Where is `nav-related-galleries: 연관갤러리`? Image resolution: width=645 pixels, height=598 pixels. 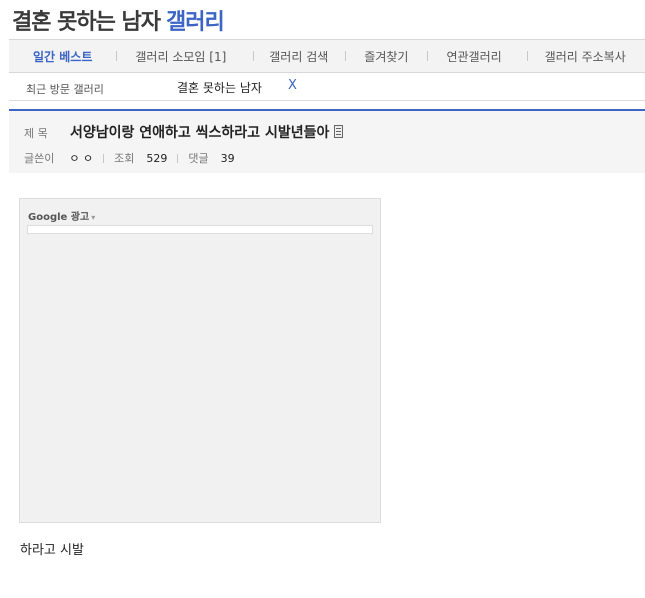
nav-related-galleries: 연관갤러리 is located at coordinates (473, 56).